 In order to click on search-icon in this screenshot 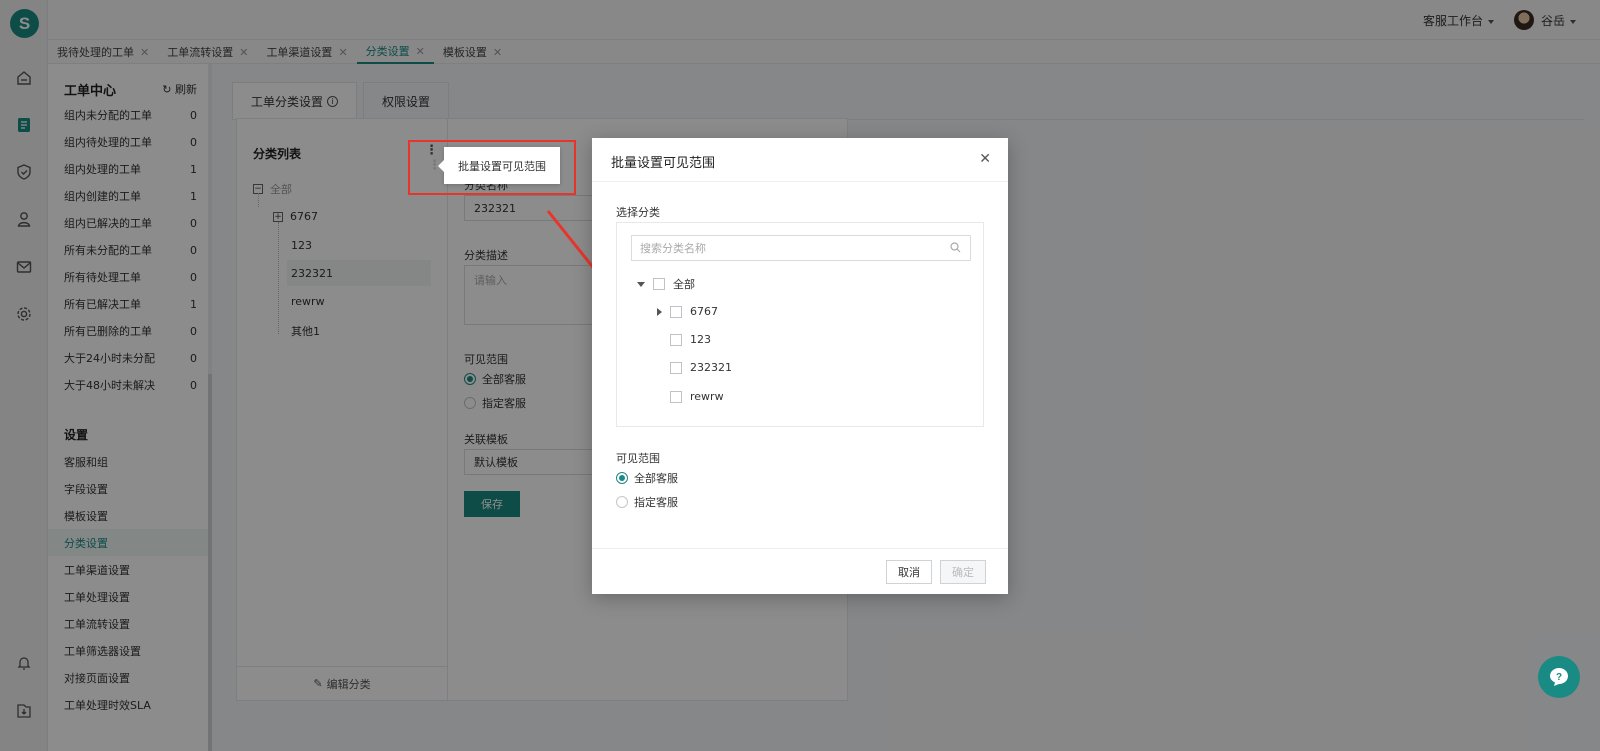, I will do `click(955, 249)`.